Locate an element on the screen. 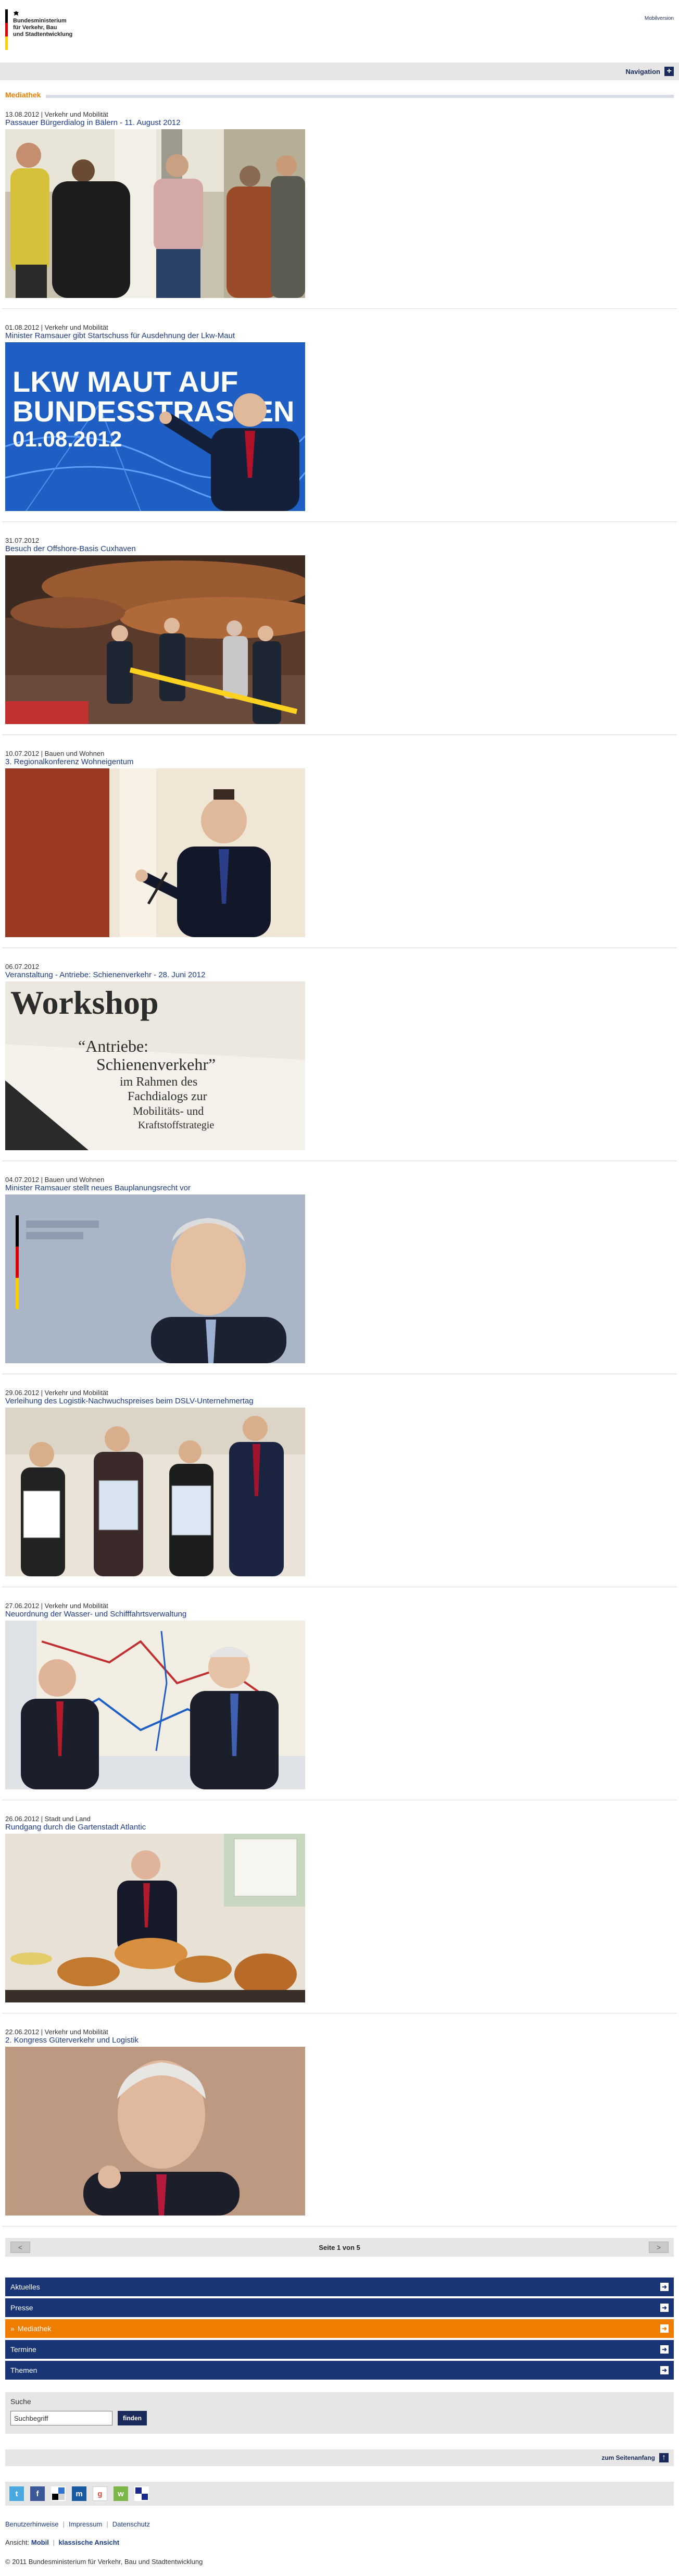  mobile-version-link: Mobilversion is located at coordinates (660, 19).